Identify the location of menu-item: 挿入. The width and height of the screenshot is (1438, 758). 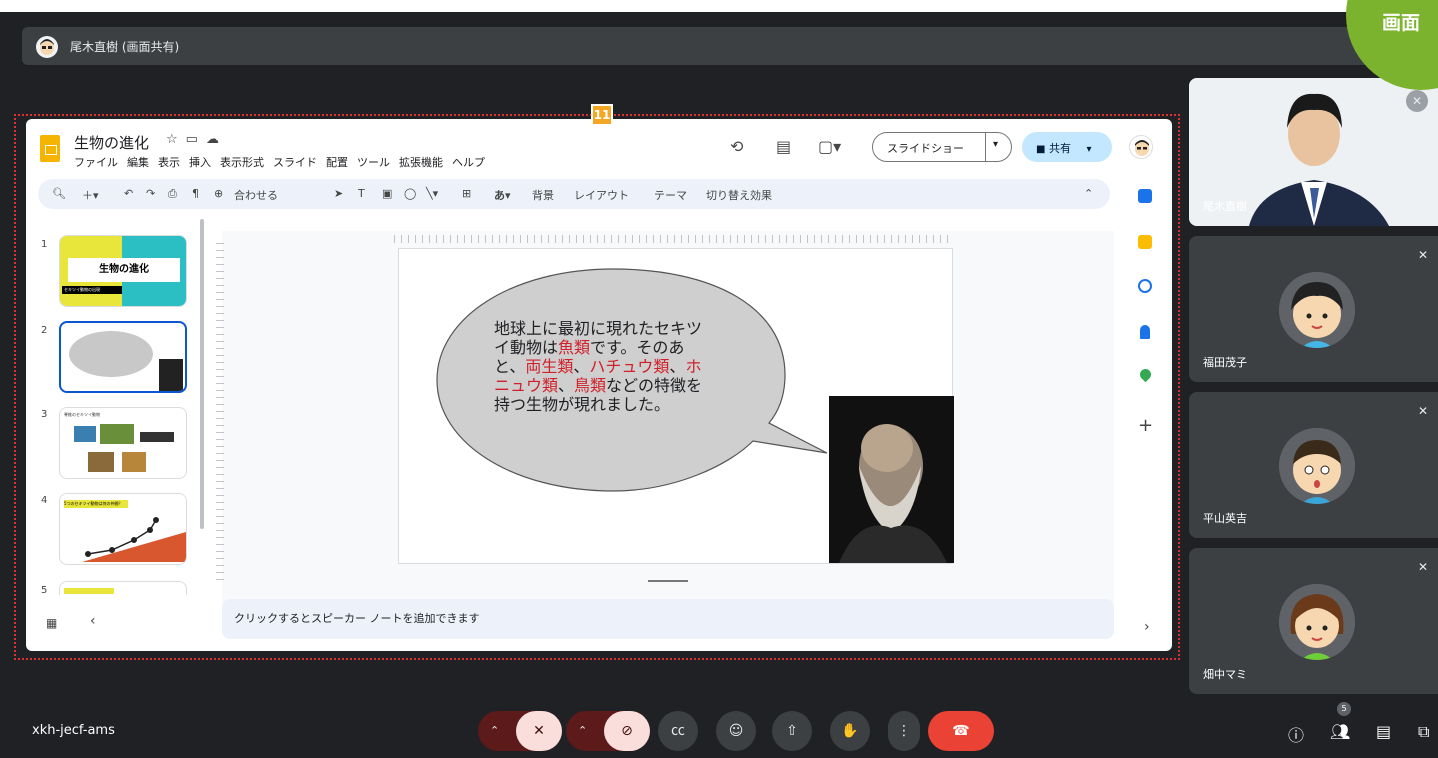
(200, 162).